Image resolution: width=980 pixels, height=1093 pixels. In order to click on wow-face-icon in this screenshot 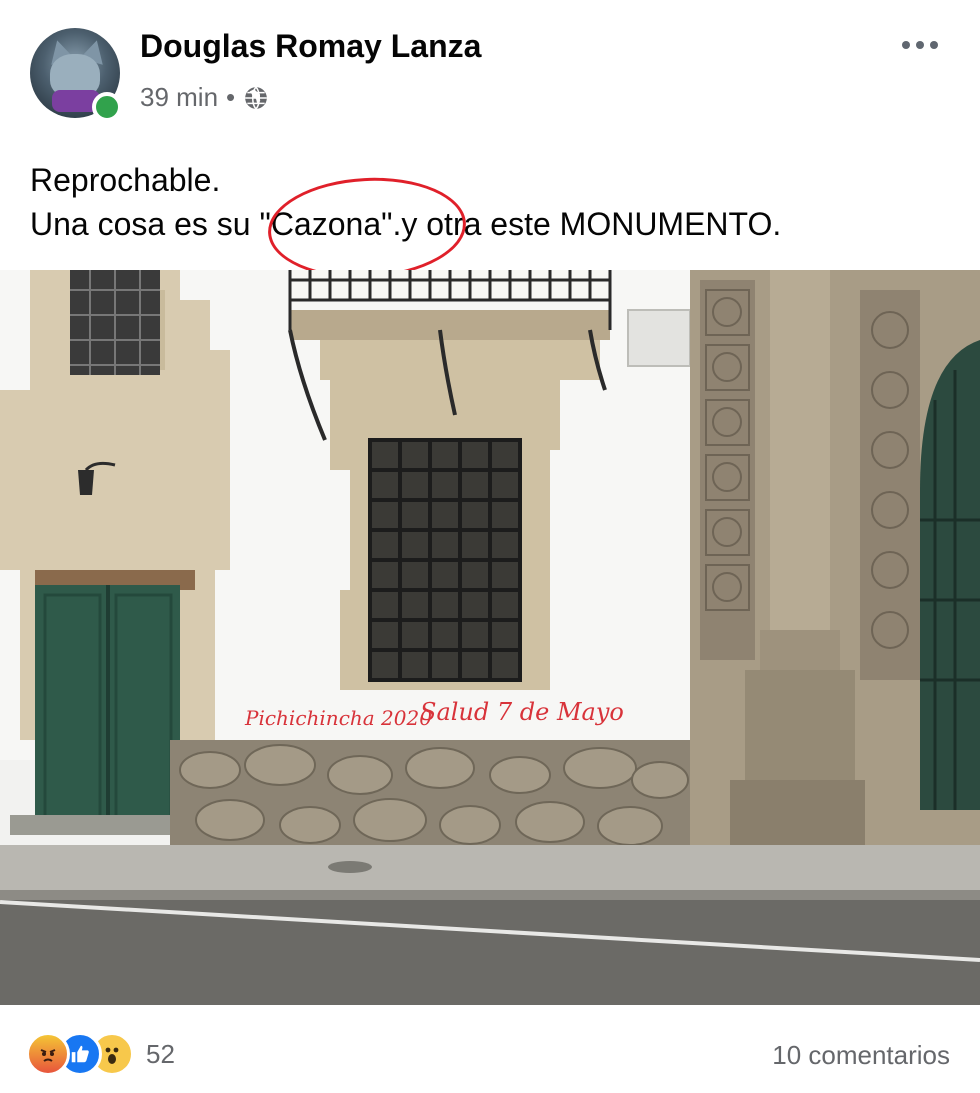, I will do `click(112, 1055)`.